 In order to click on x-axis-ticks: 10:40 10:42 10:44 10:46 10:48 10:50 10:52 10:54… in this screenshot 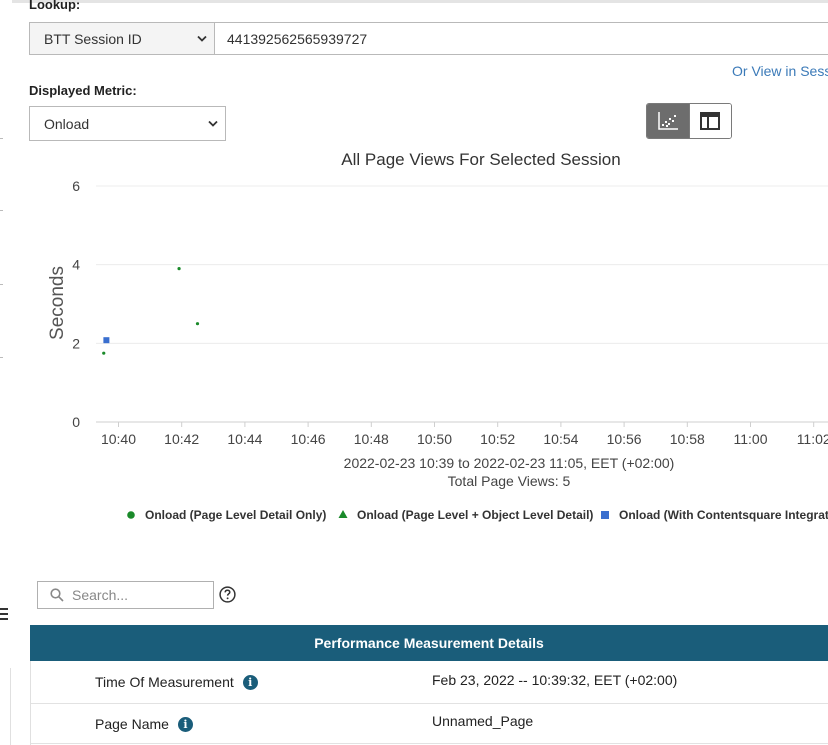, I will do `click(464, 434)`.